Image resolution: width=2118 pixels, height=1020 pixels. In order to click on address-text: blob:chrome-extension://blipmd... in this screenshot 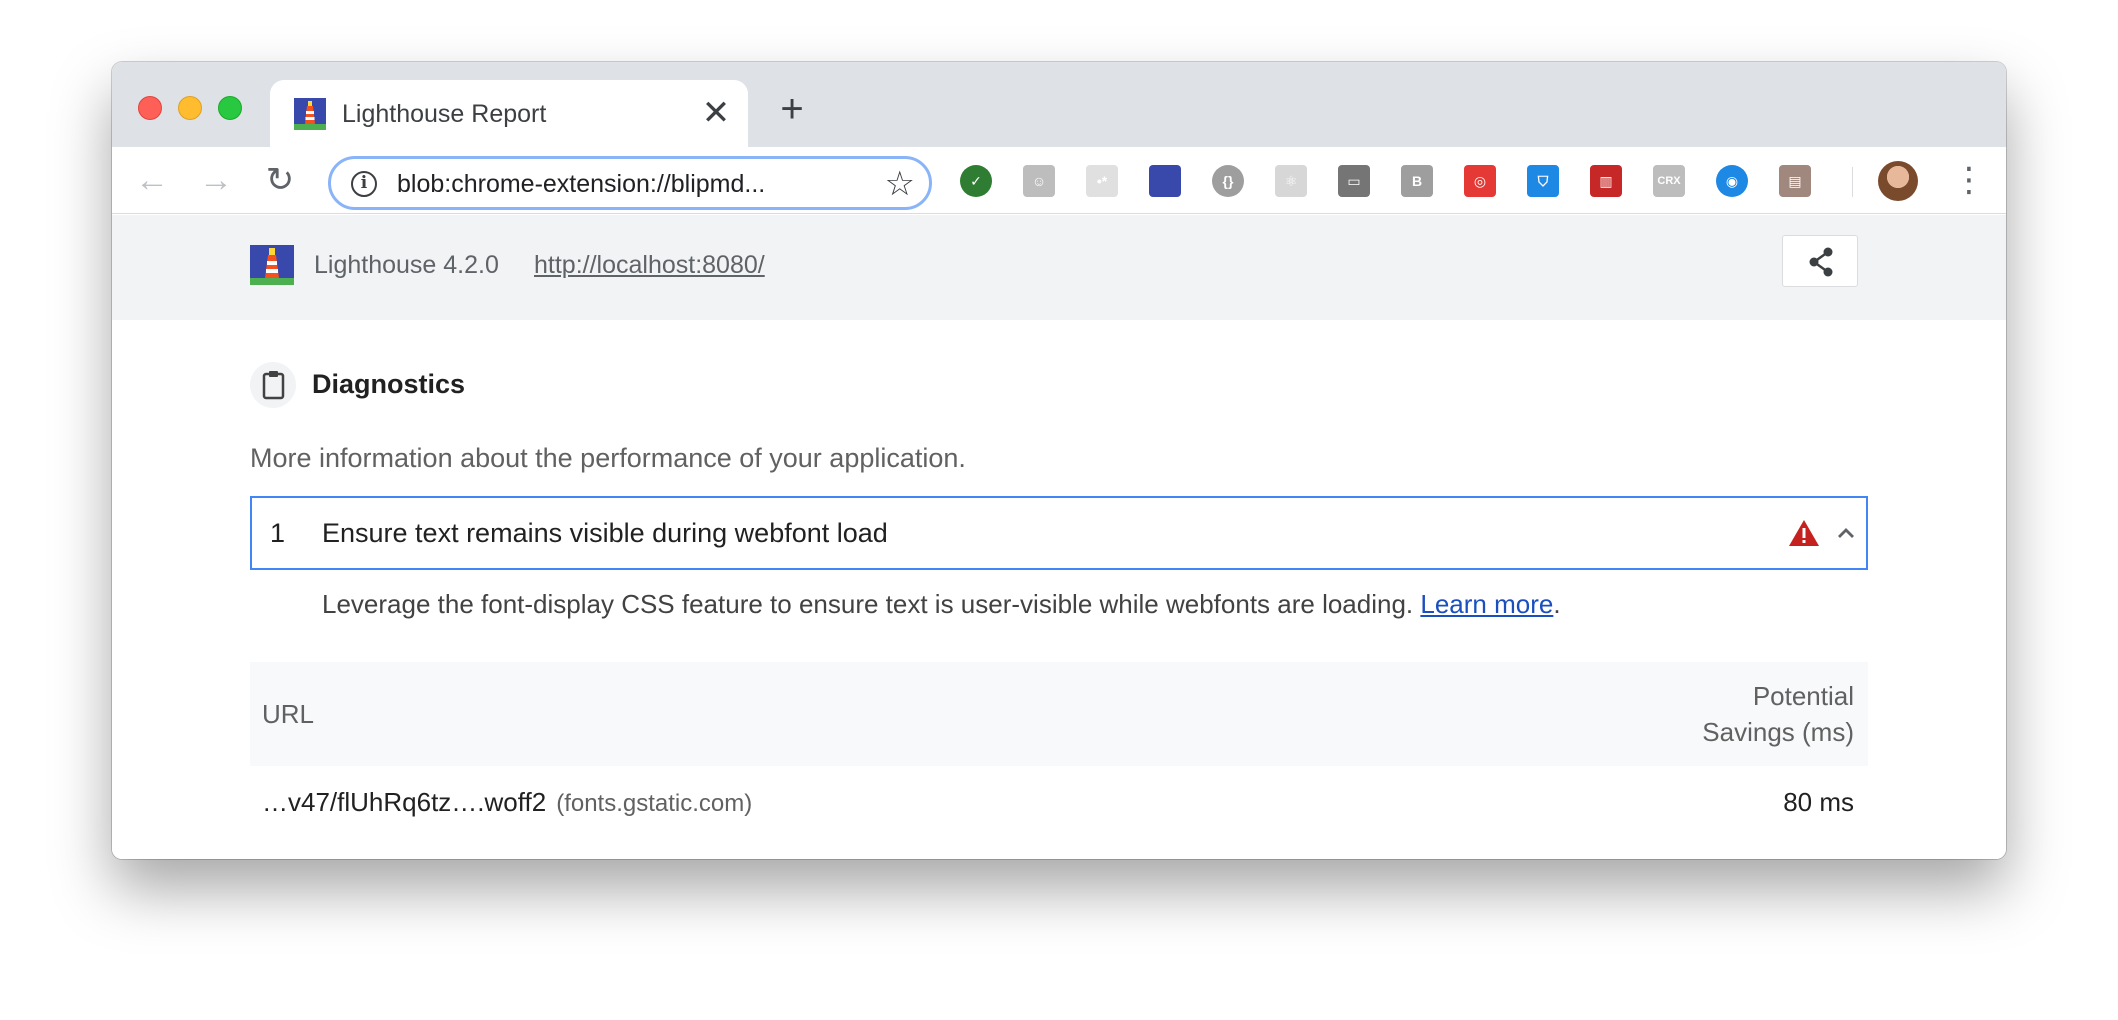, I will do `click(581, 184)`.